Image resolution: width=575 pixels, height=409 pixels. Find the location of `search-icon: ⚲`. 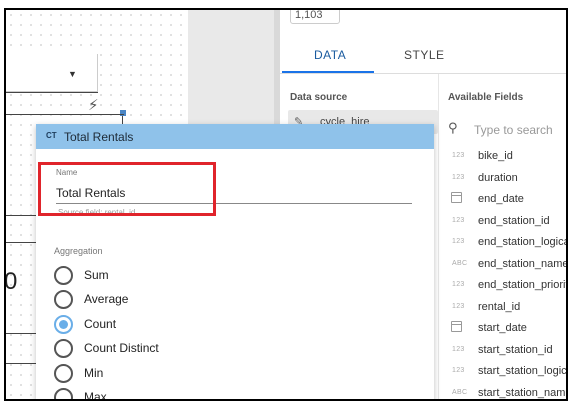

search-icon: ⚲ is located at coordinates (453, 127).